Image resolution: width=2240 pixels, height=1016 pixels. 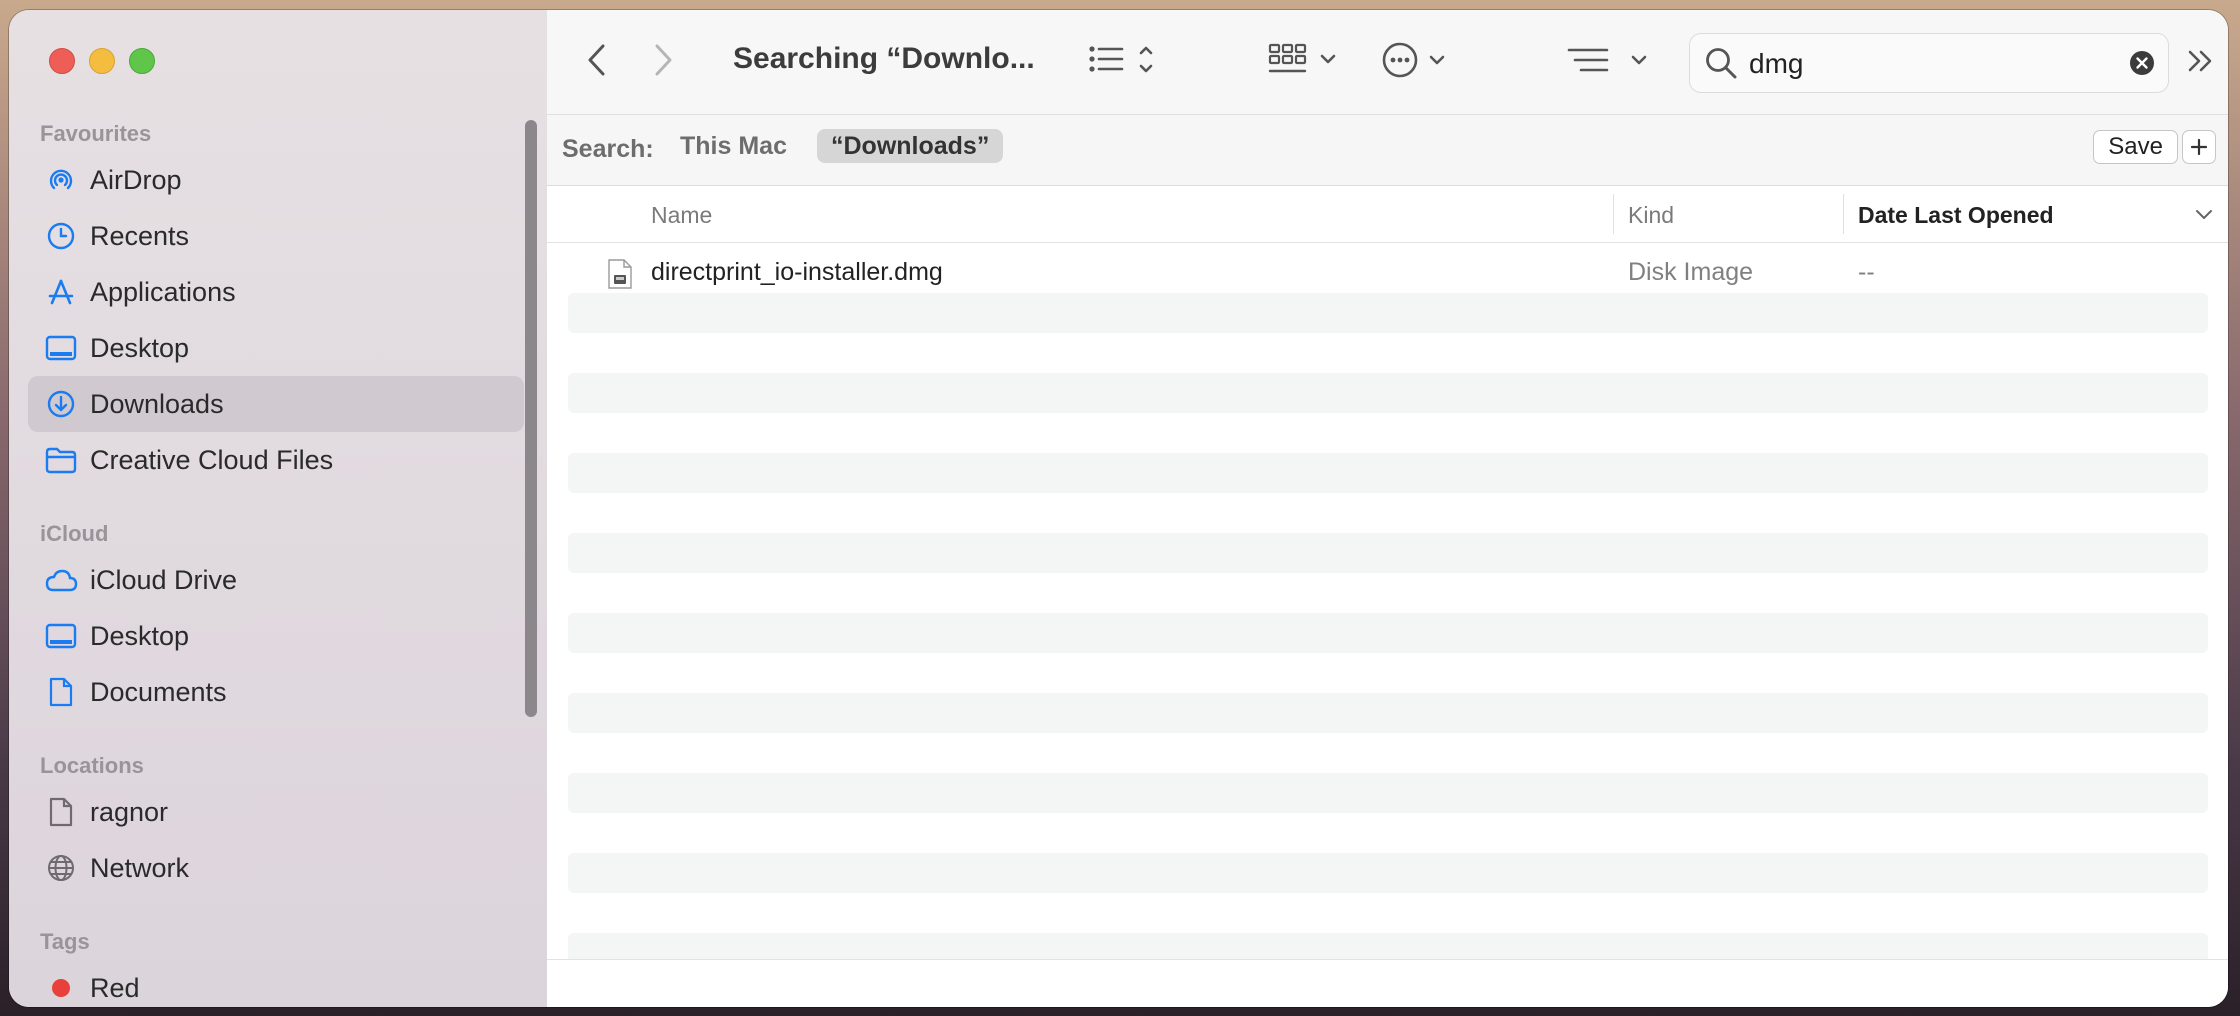 What do you see at coordinates (115, 987) in the screenshot?
I see `sidebar-item-label: Red` at bounding box center [115, 987].